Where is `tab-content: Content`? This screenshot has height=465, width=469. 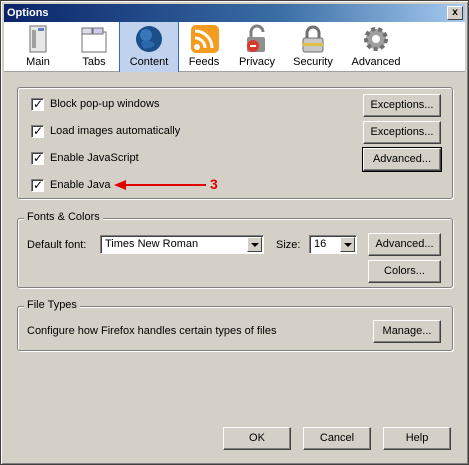
tab-content: Content is located at coordinates (149, 47).